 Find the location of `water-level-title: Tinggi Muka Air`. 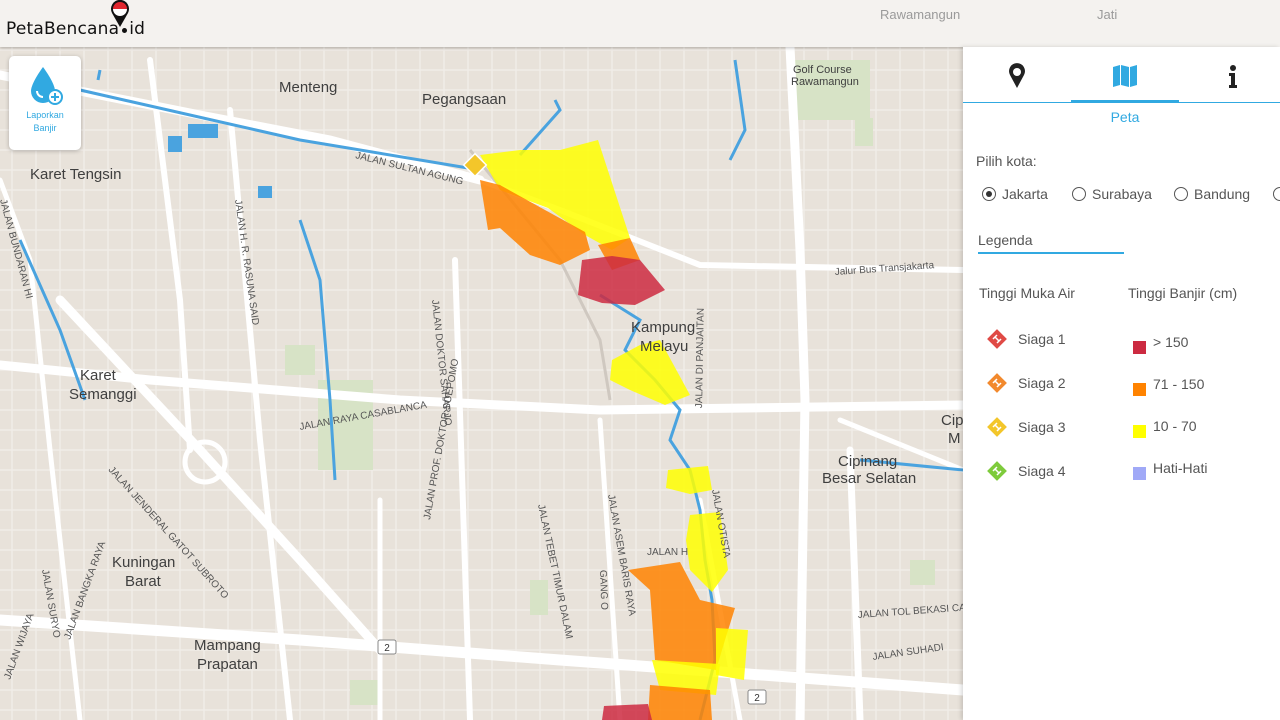

water-level-title: Tinggi Muka Air is located at coordinates (1027, 293).